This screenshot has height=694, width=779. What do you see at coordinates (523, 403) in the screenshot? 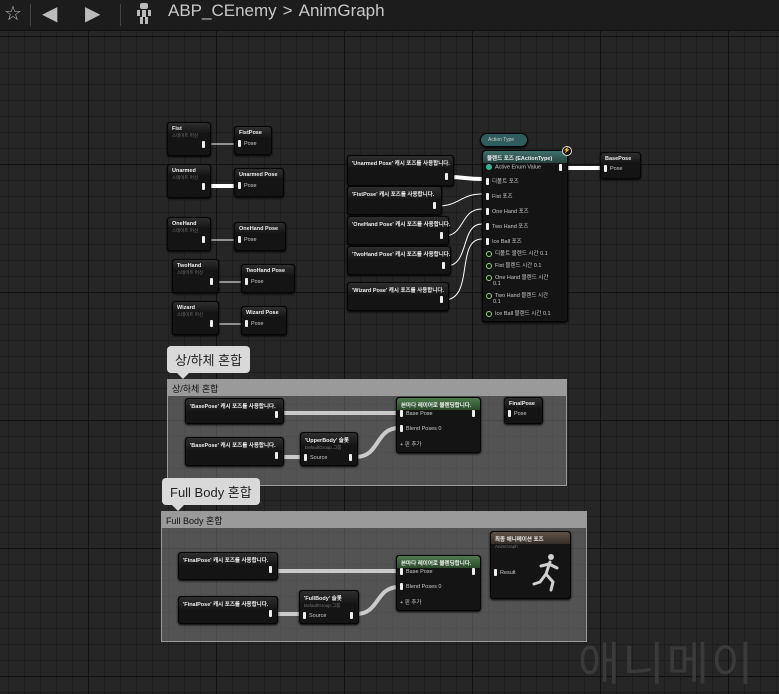
I see `node-title: FinalPose` at bounding box center [523, 403].